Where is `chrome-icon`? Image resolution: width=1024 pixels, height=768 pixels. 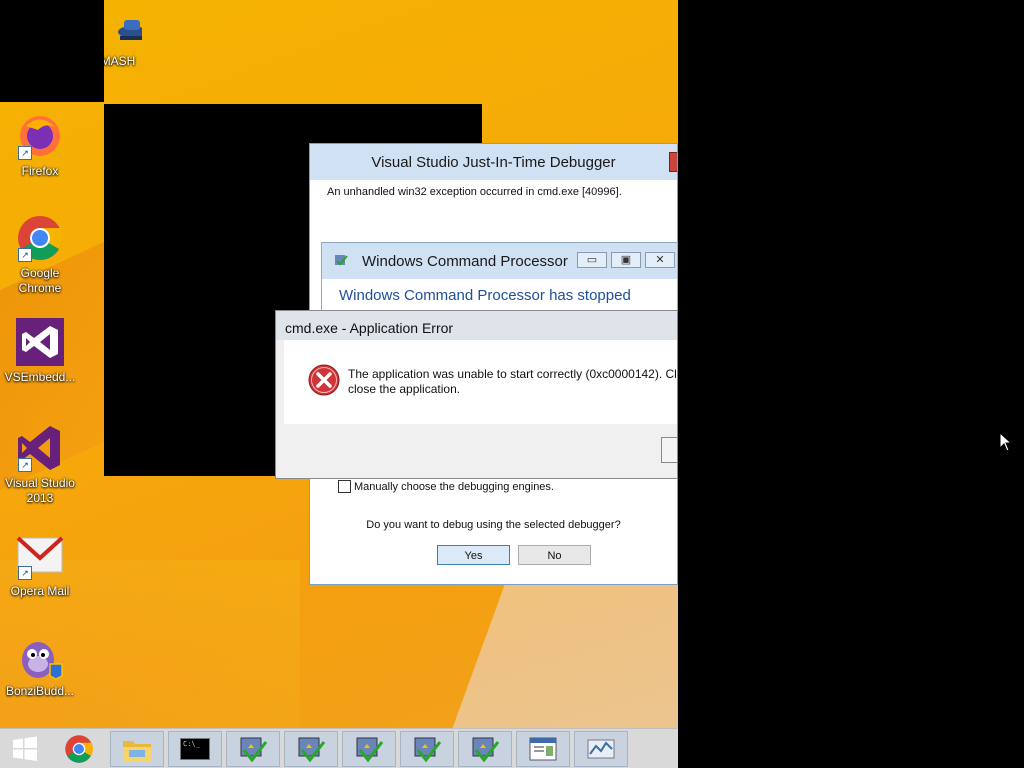 chrome-icon is located at coordinates (79, 749).